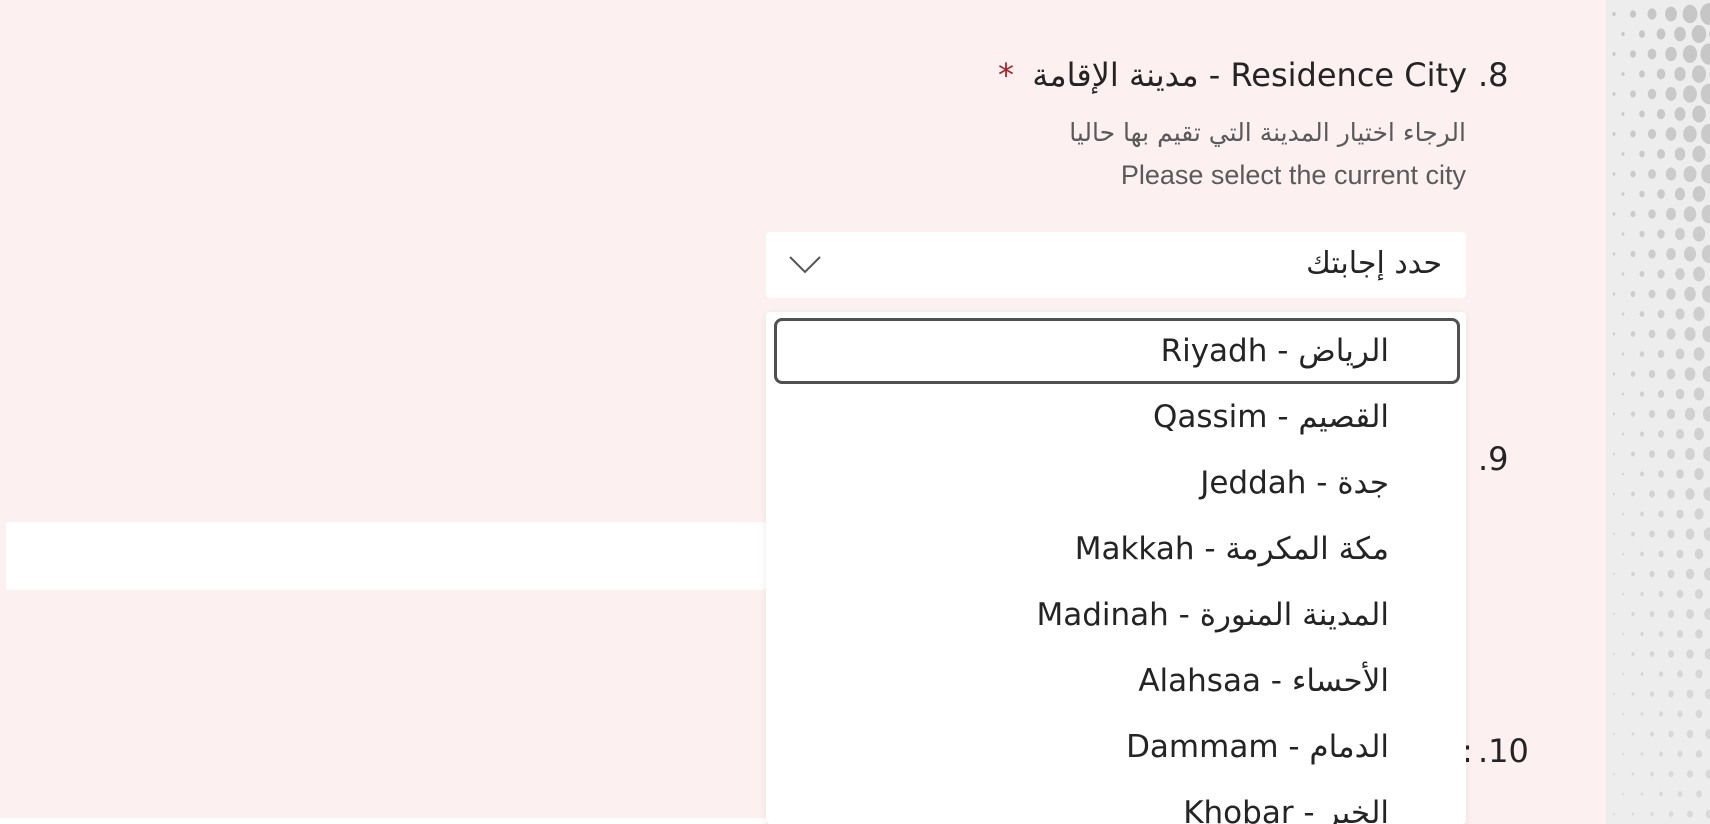 This screenshot has height=824, width=1710. What do you see at coordinates (383, 821) in the screenshot?
I see `question-10-input` at bounding box center [383, 821].